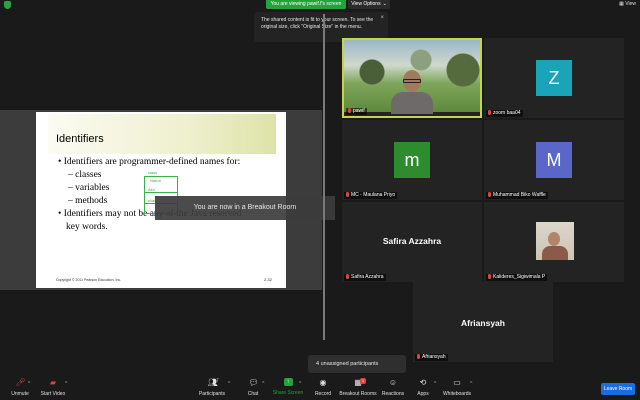 This screenshot has height=400, width=640. Describe the element at coordinates (371, 195) in the screenshot. I see `participant-name: MC - Maulana Priyo` at that location.